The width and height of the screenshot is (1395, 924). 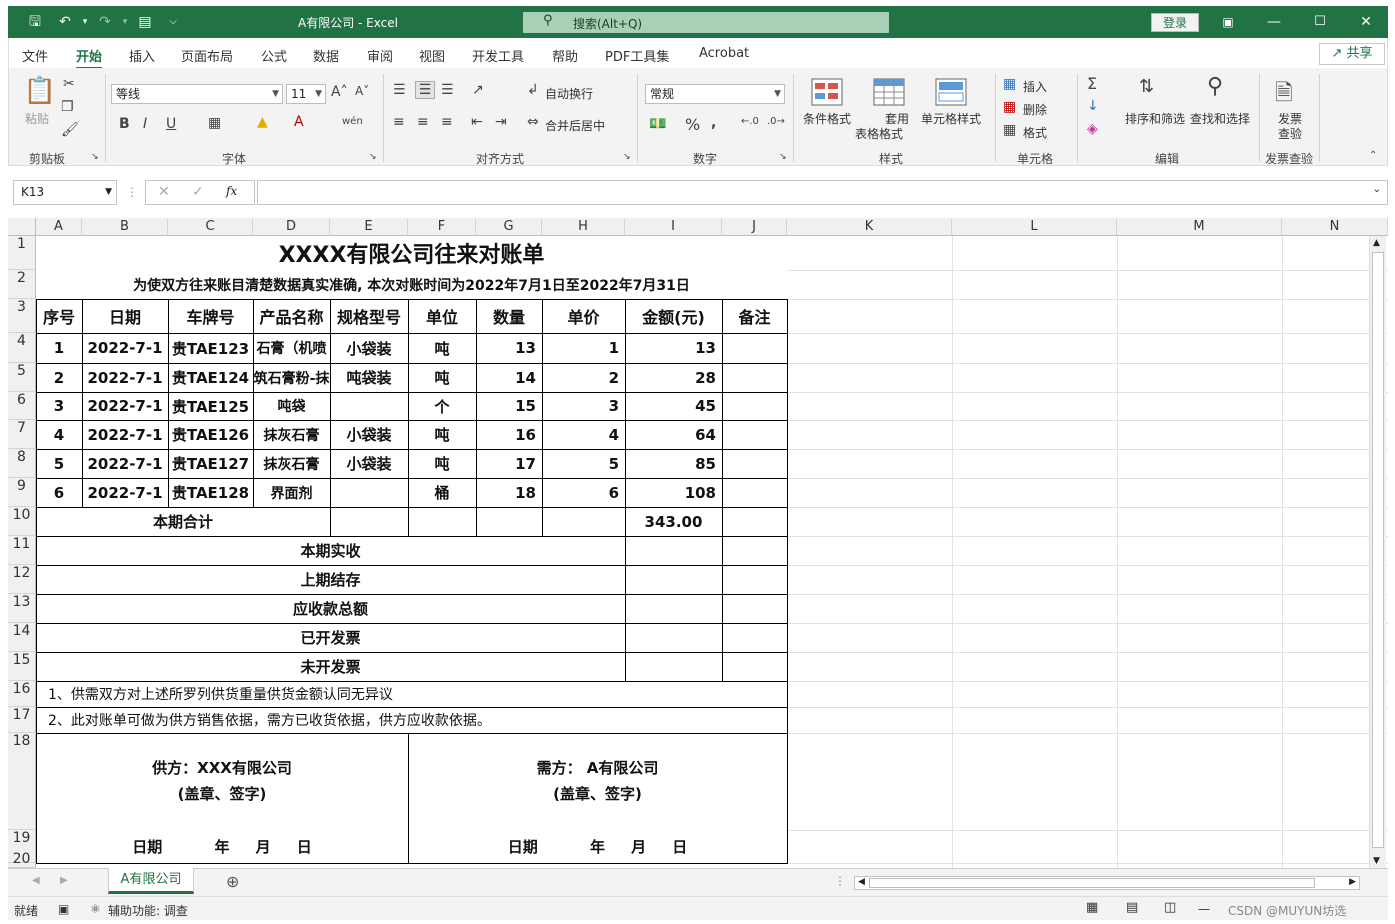 What do you see at coordinates (1175, 22) in the screenshot?
I see `login-button: 登录` at bounding box center [1175, 22].